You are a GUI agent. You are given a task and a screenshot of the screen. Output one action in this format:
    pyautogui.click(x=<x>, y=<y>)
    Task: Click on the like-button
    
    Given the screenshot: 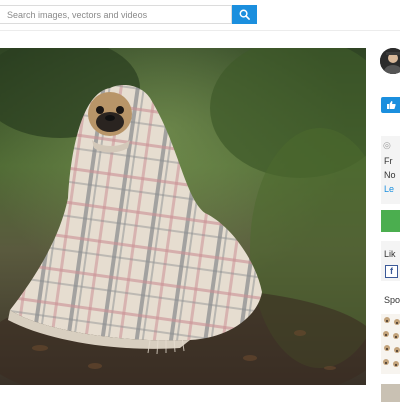 What is the action you would take?
    pyautogui.click(x=390, y=105)
    